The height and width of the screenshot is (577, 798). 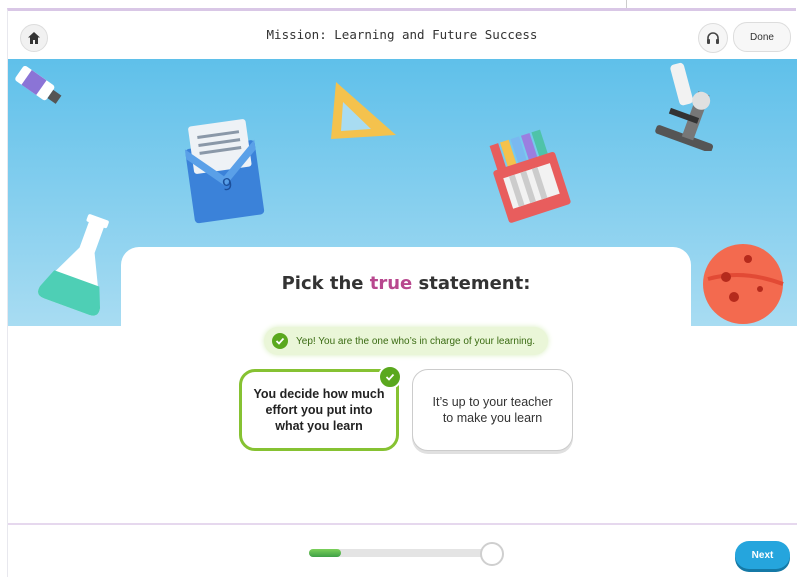 I want to click on crayon-box-illustration, so click(x=530, y=176).